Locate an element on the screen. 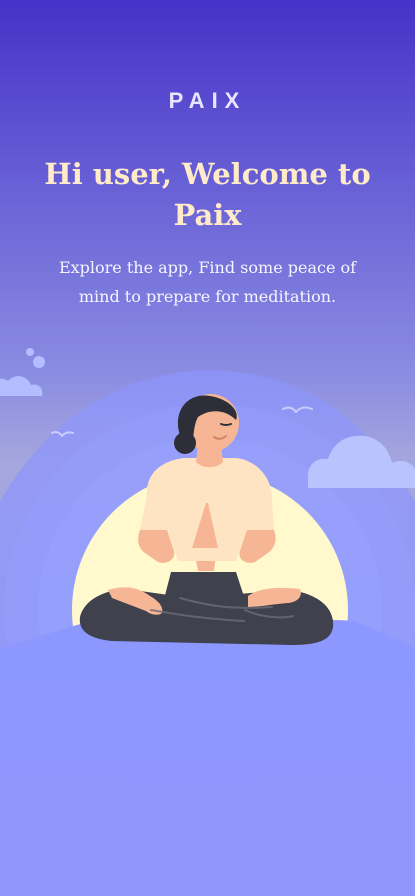  brand-logo: PAIX is located at coordinates (207, 100).